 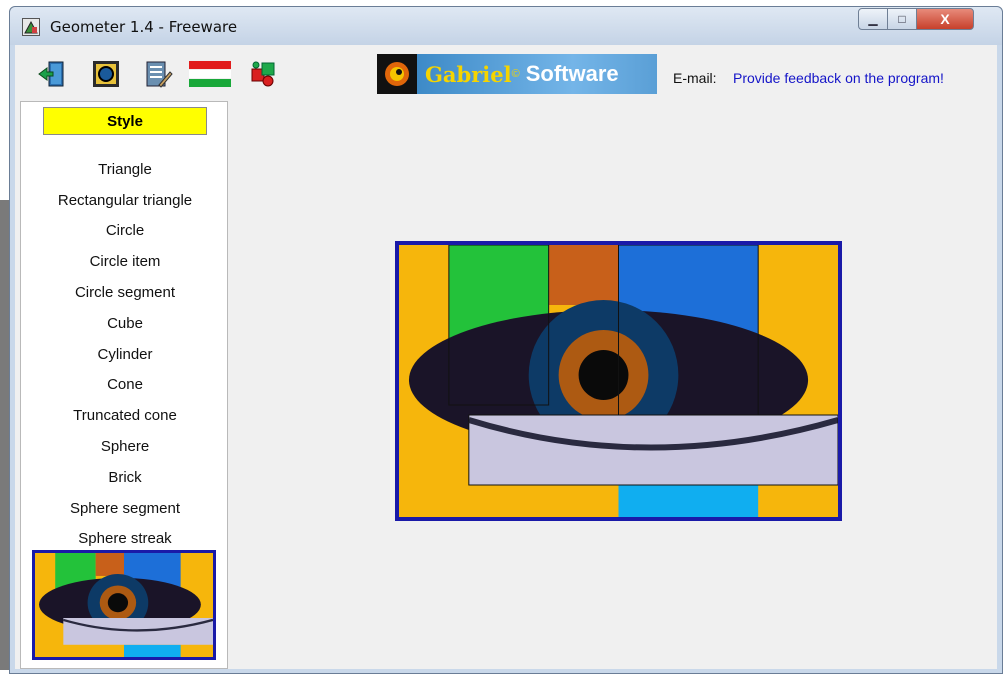 I want to click on shape-item-circle-segment: Circle segment, so click(x=125, y=292).